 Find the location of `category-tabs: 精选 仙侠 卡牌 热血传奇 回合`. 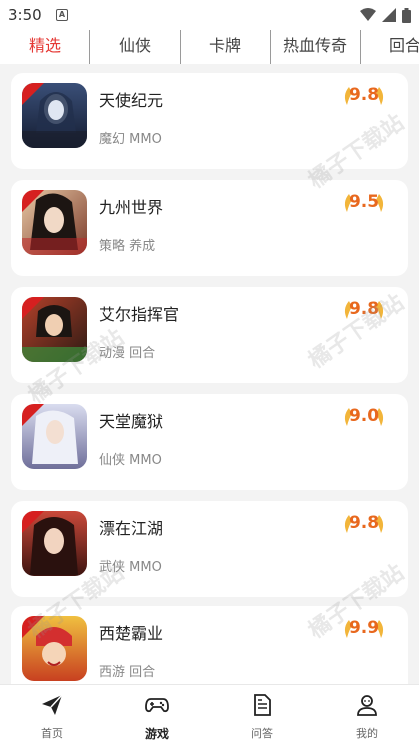

category-tabs: 精选 仙侠 卡牌 热血传奇 回合 is located at coordinates (209, 47).